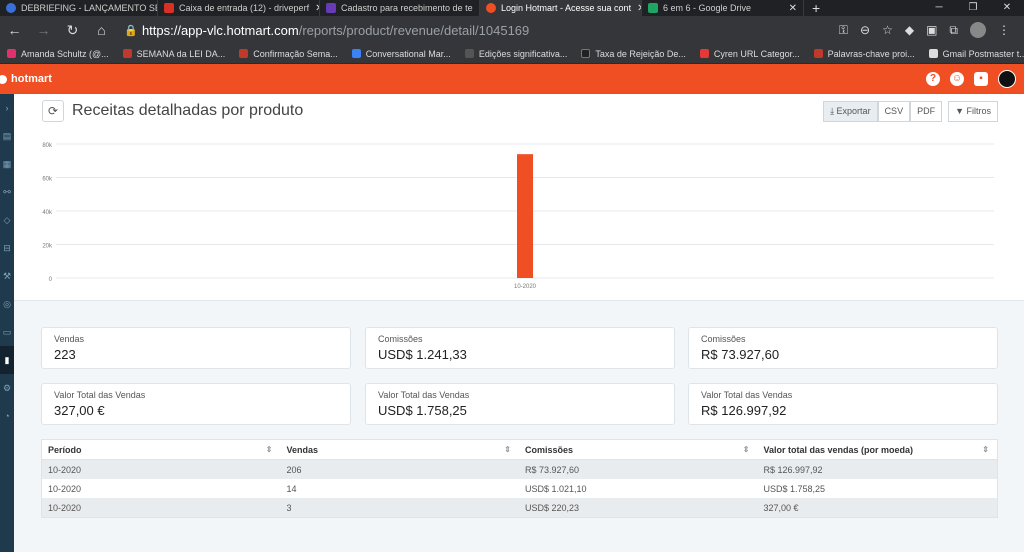 This screenshot has width=1024, height=552. Describe the element at coordinates (520, 404) in the screenshot. I see `total-usd-card: Valor Total das Vendas USD$ 1.758,25` at that location.